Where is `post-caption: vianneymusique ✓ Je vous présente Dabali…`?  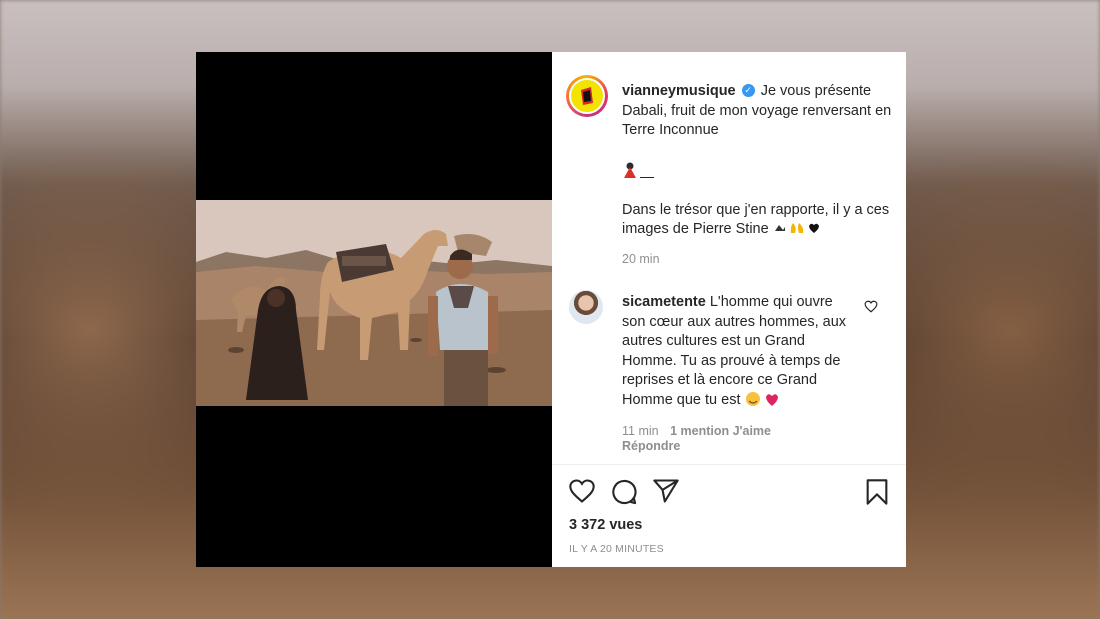
post-caption: vianneymusique ✓ Je vous présente Dabali… is located at coordinates (757, 161).